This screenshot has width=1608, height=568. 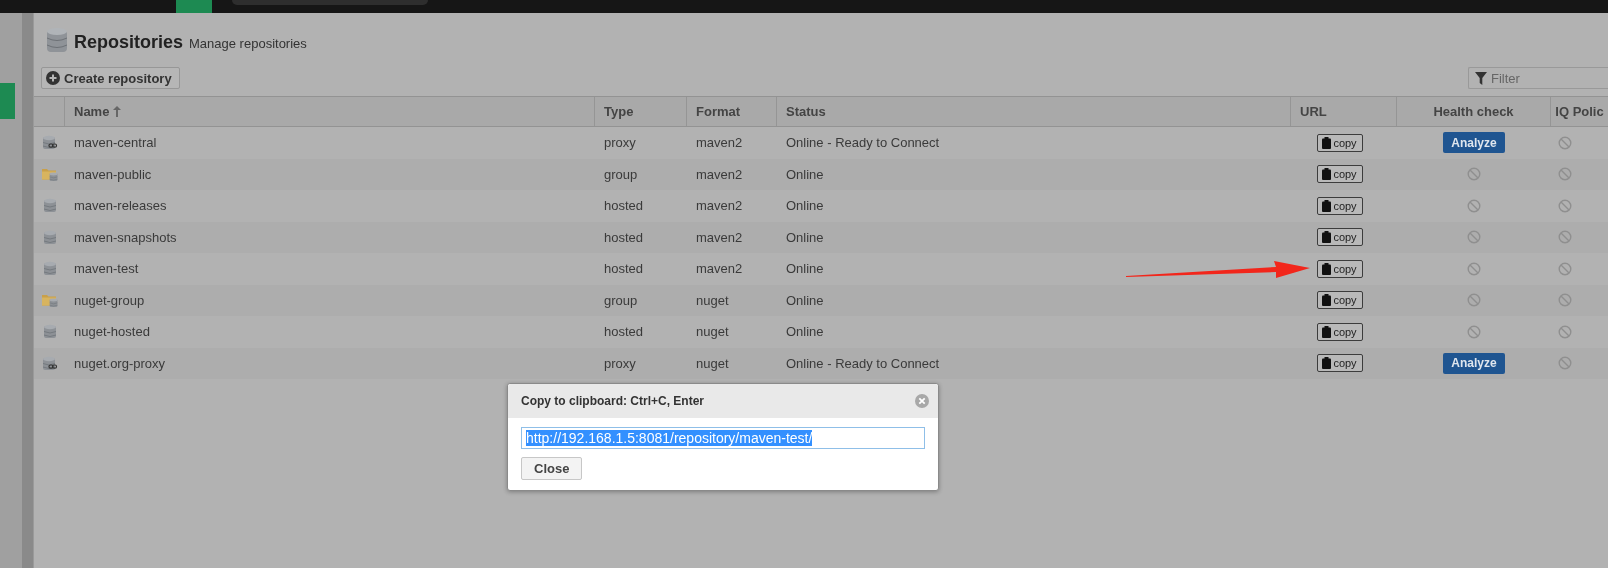 What do you see at coordinates (718, 111) in the screenshot?
I see `column-header: Format` at bounding box center [718, 111].